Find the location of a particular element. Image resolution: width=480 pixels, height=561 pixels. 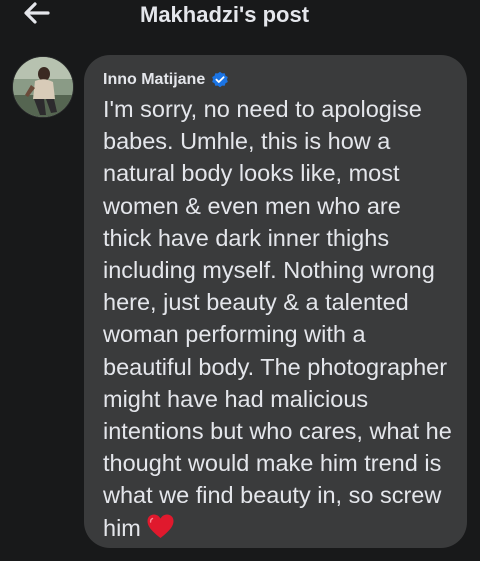

avatar is located at coordinates (43, 87).